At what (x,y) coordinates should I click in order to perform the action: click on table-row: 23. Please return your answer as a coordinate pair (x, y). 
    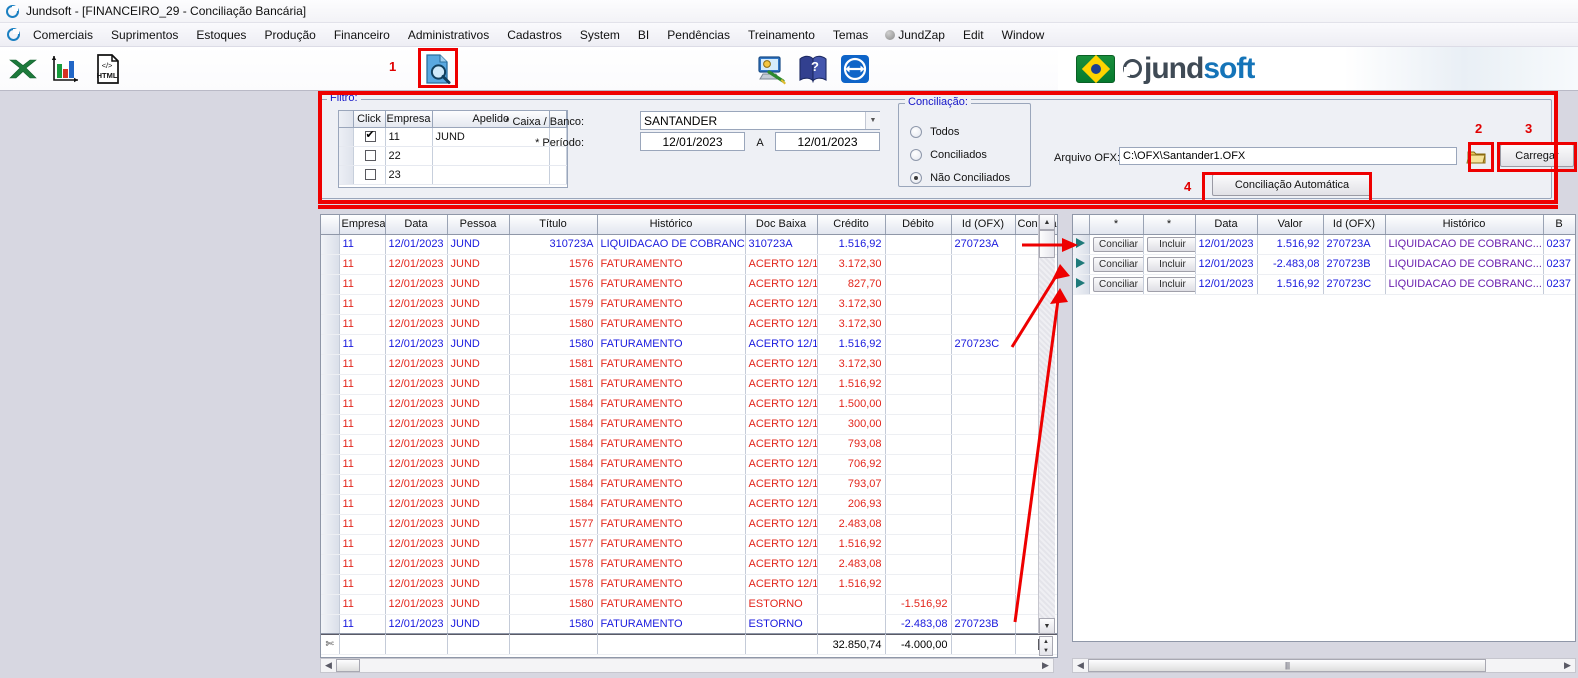
    Looking at the image, I should click on (453, 175).